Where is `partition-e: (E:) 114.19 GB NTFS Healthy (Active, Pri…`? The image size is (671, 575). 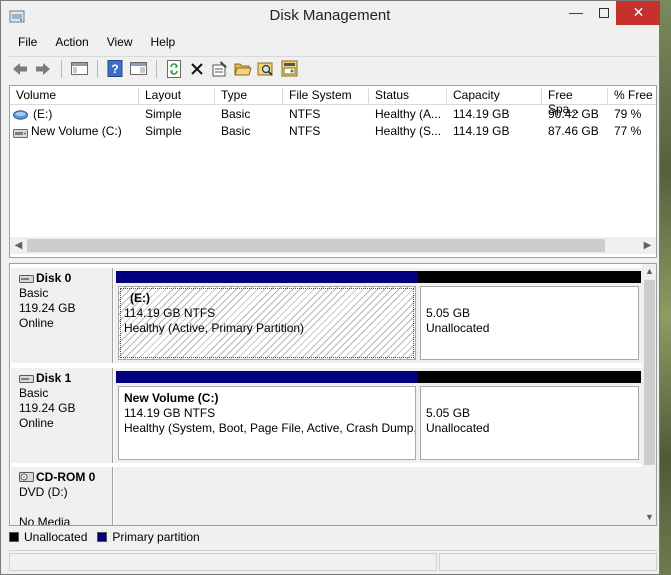
partition-e: (E:) 114.19 GB NTFS Healthy (Active, Pri… is located at coordinates (267, 316).